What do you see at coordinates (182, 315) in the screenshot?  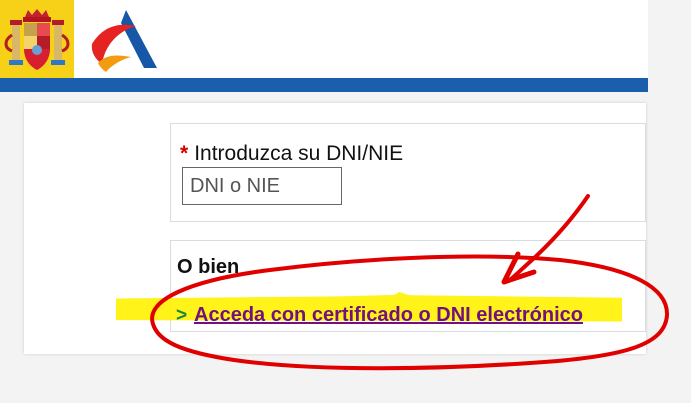 I see `chevron-right-icon: >` at bounding box center [182, 315].